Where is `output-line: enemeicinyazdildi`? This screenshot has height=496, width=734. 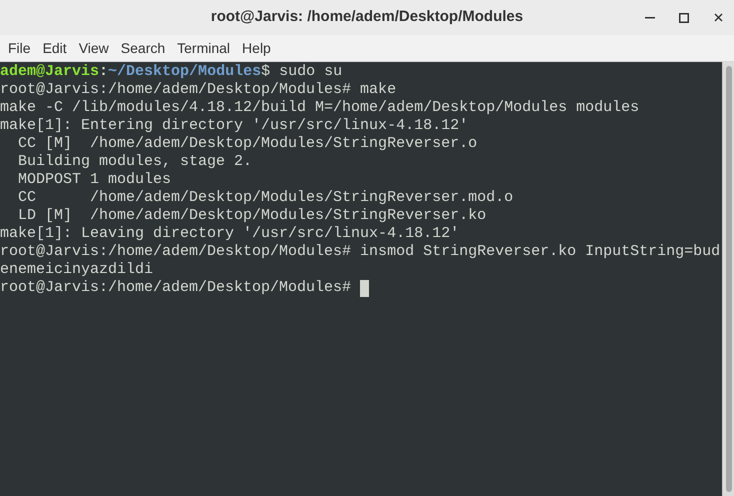 output-line: enemeicinyazdildi is located at coordinates (77, 270).